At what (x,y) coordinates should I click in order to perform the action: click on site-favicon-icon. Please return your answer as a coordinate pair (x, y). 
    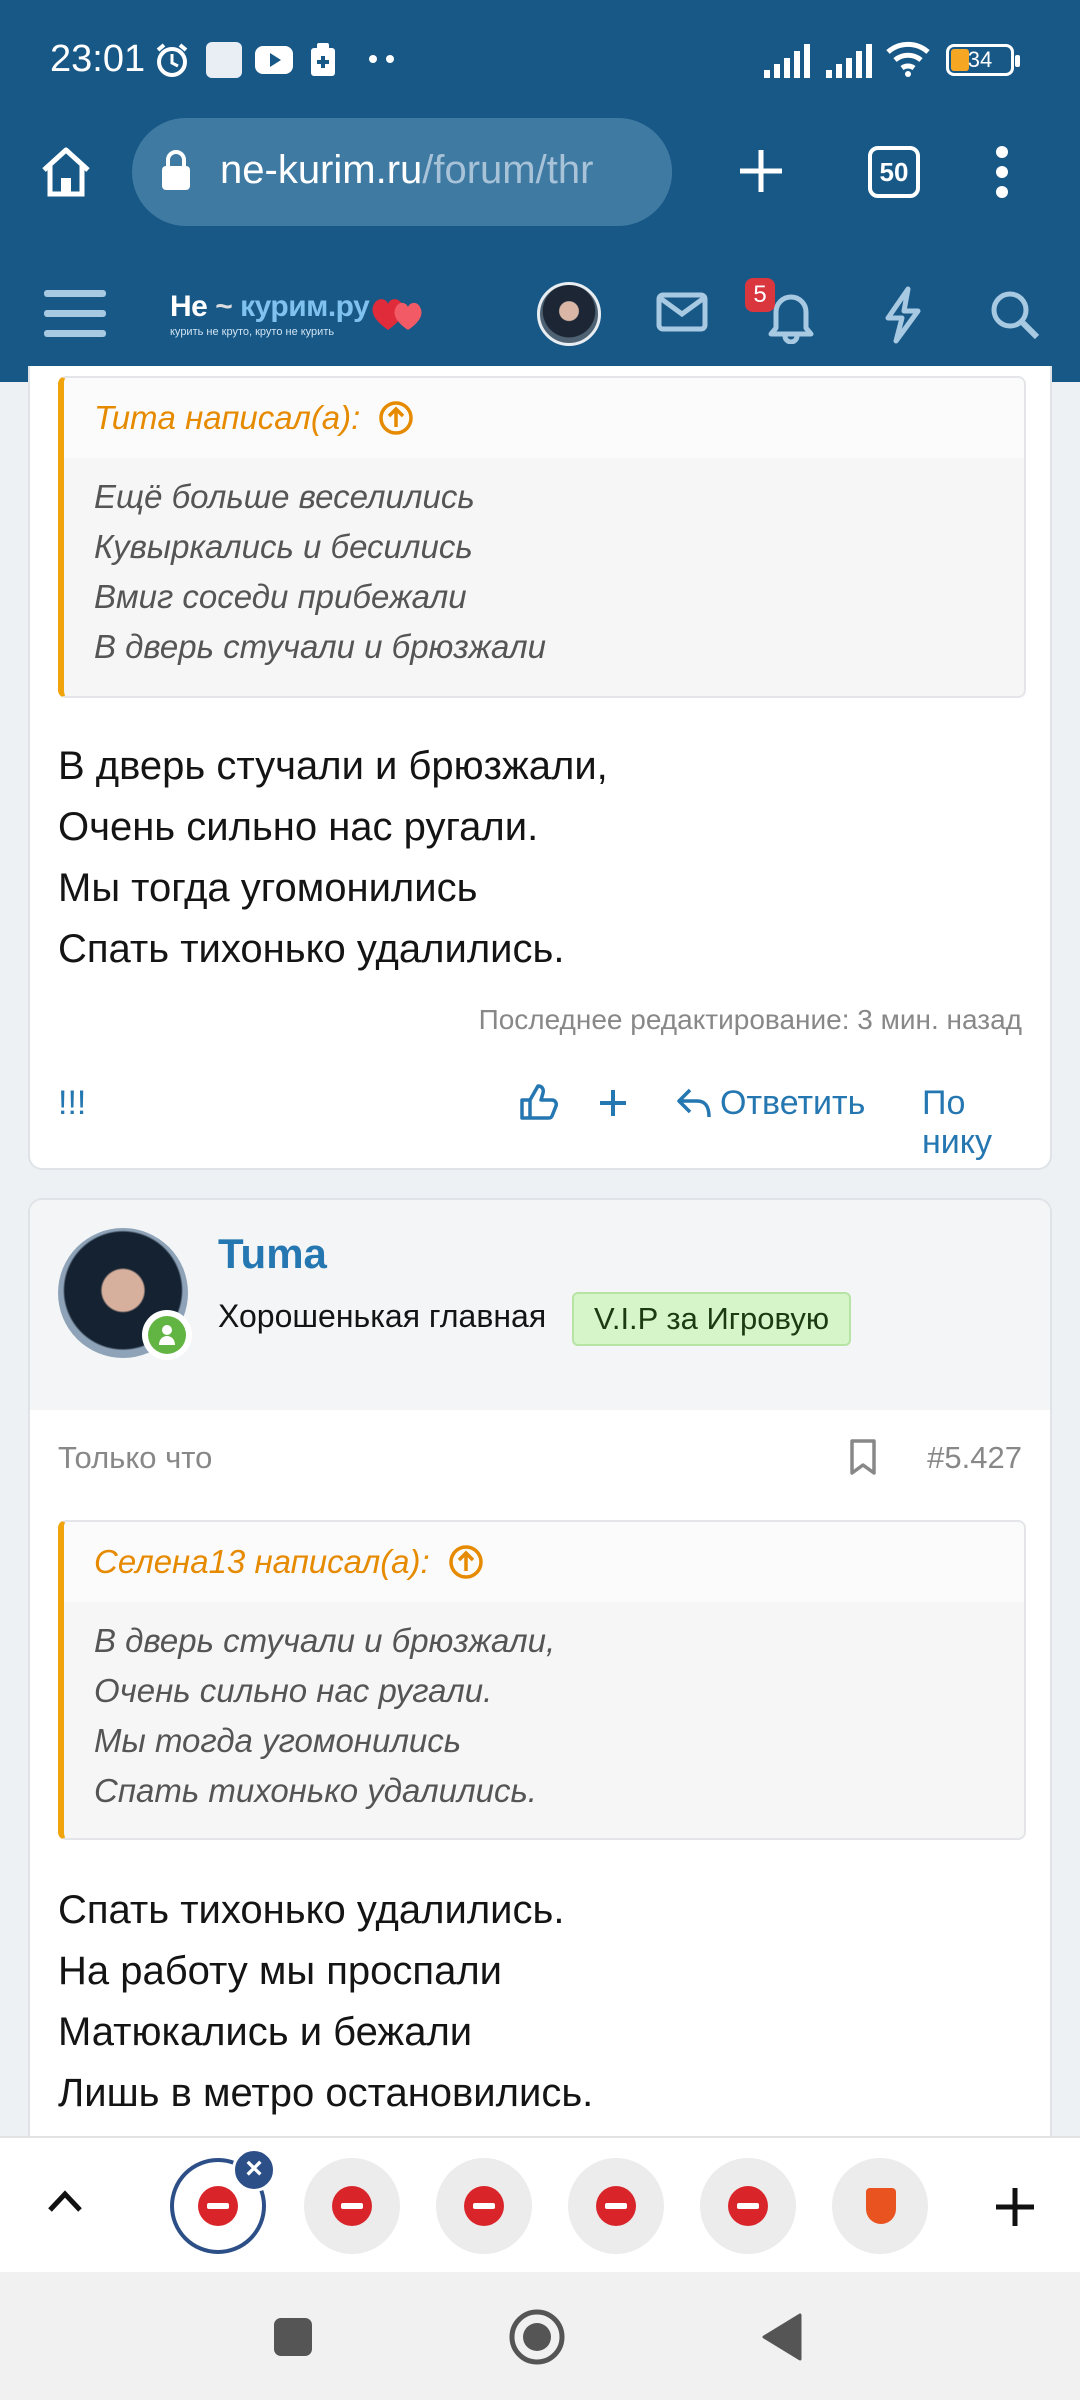
    Looking at the image, I should click on (881, 2206).